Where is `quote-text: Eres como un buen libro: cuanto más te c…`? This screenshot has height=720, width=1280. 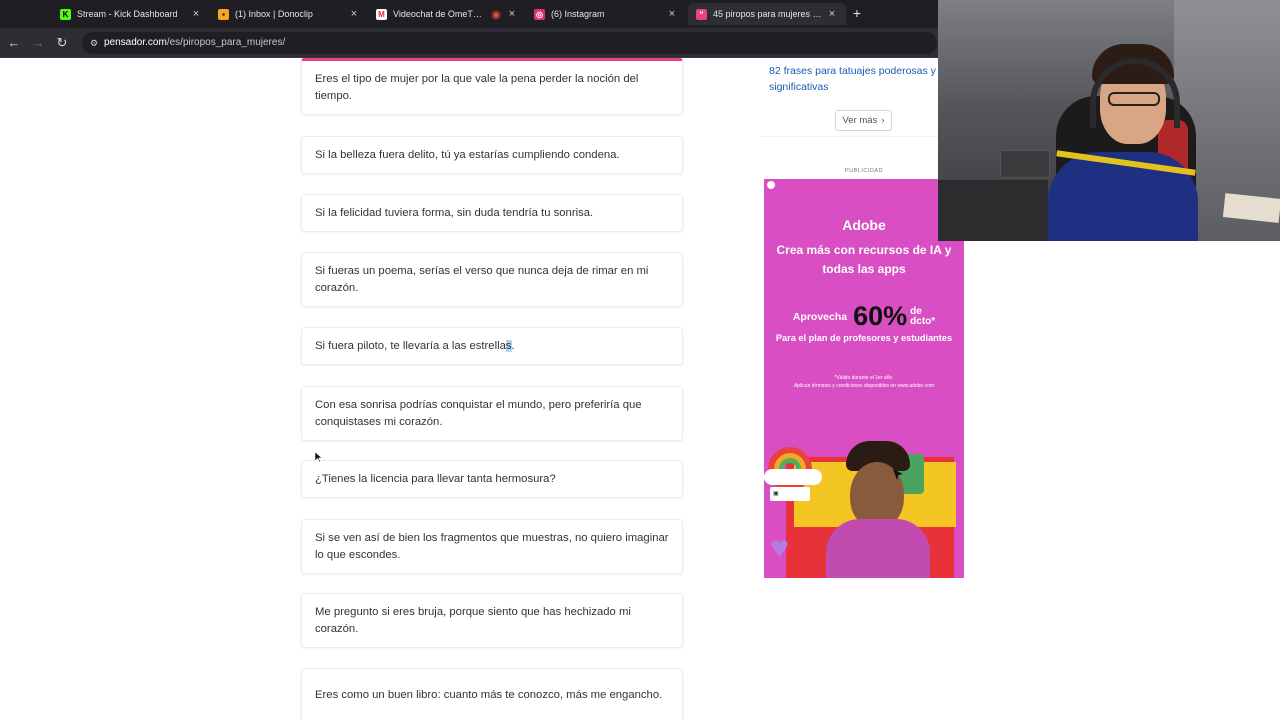
quote-text: Eres como un buen libro: cuanto más te c… is located at coordinates (489, 695).